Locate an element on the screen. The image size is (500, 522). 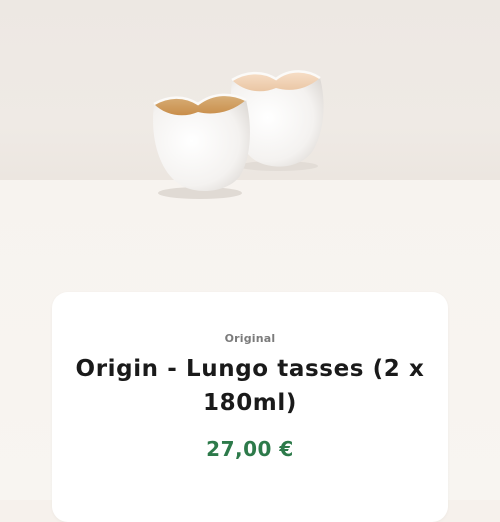
product-price: 27,00 € is located at coordinates (250, 449).